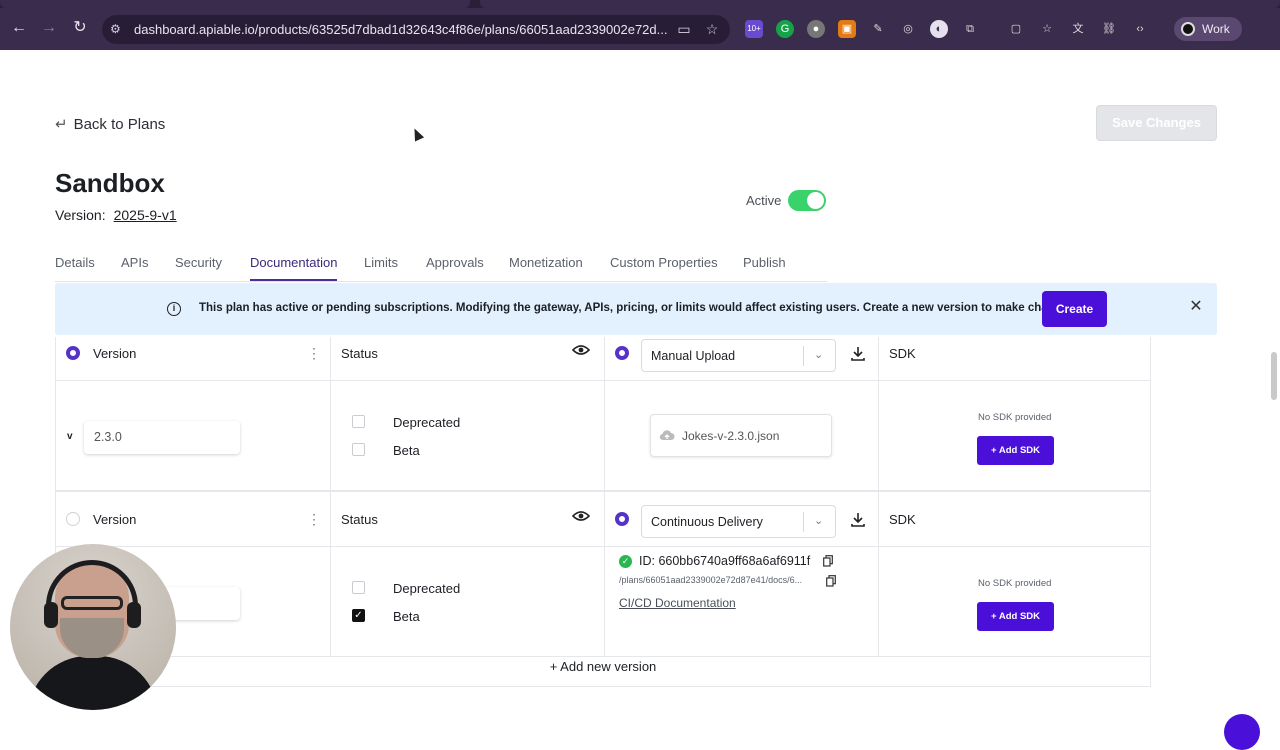 The width and height of the screenshot is (1280, 750). Describe the element at coordinates (1078, 29) in the screenshot. I see `translate-icon: 文` at that location.